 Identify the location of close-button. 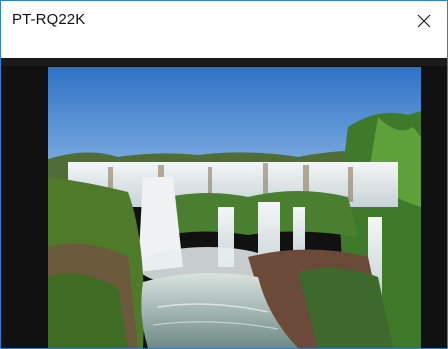
(424, 21).